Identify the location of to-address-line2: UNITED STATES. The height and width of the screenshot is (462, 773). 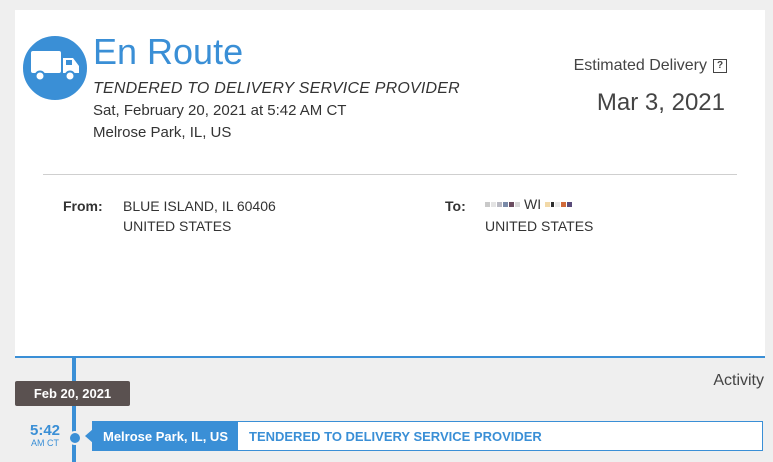
(539, 226).